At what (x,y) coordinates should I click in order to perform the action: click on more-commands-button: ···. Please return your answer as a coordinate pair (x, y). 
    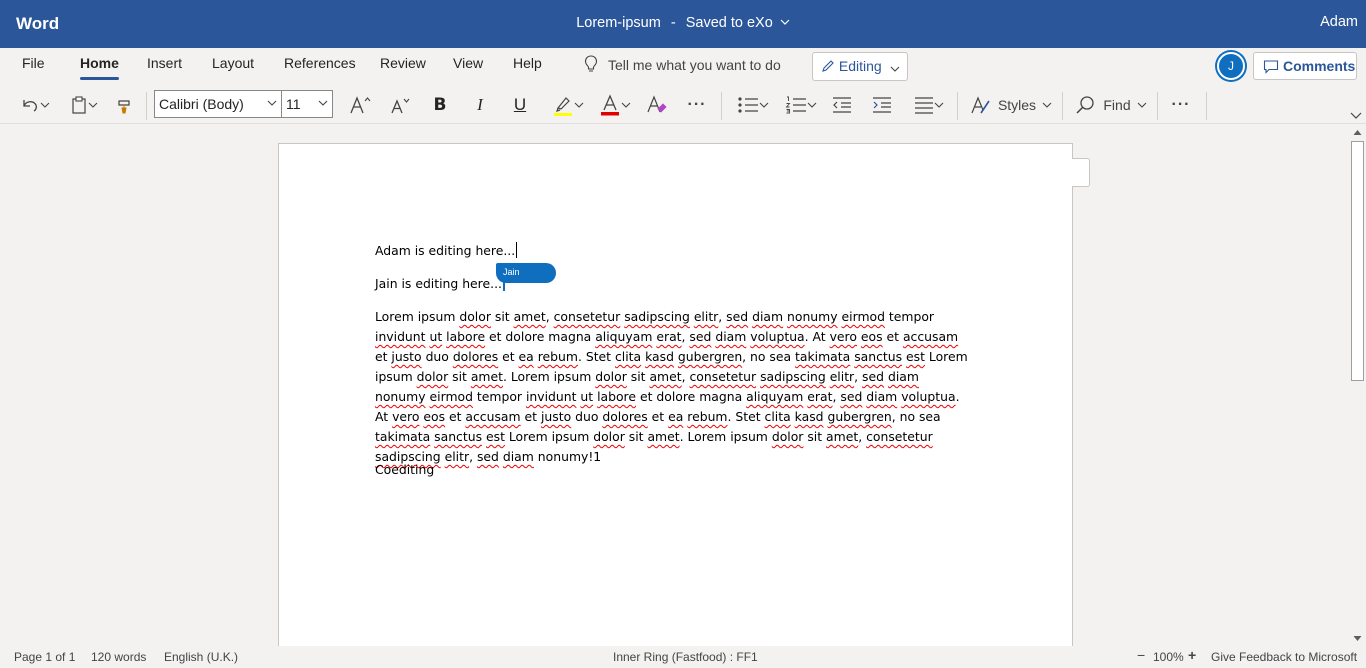
    Looking at the image, I should click on (1181, 105).